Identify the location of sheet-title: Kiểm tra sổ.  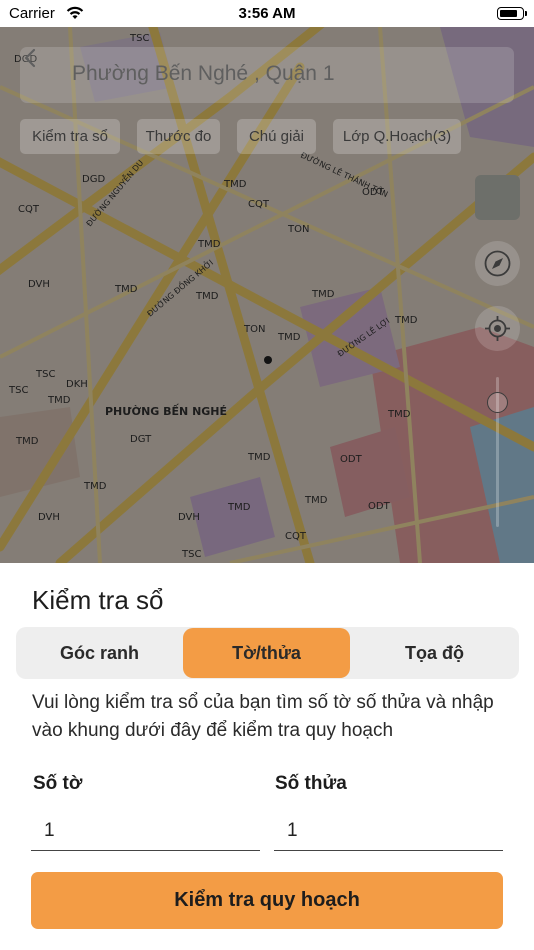
(98, 600).